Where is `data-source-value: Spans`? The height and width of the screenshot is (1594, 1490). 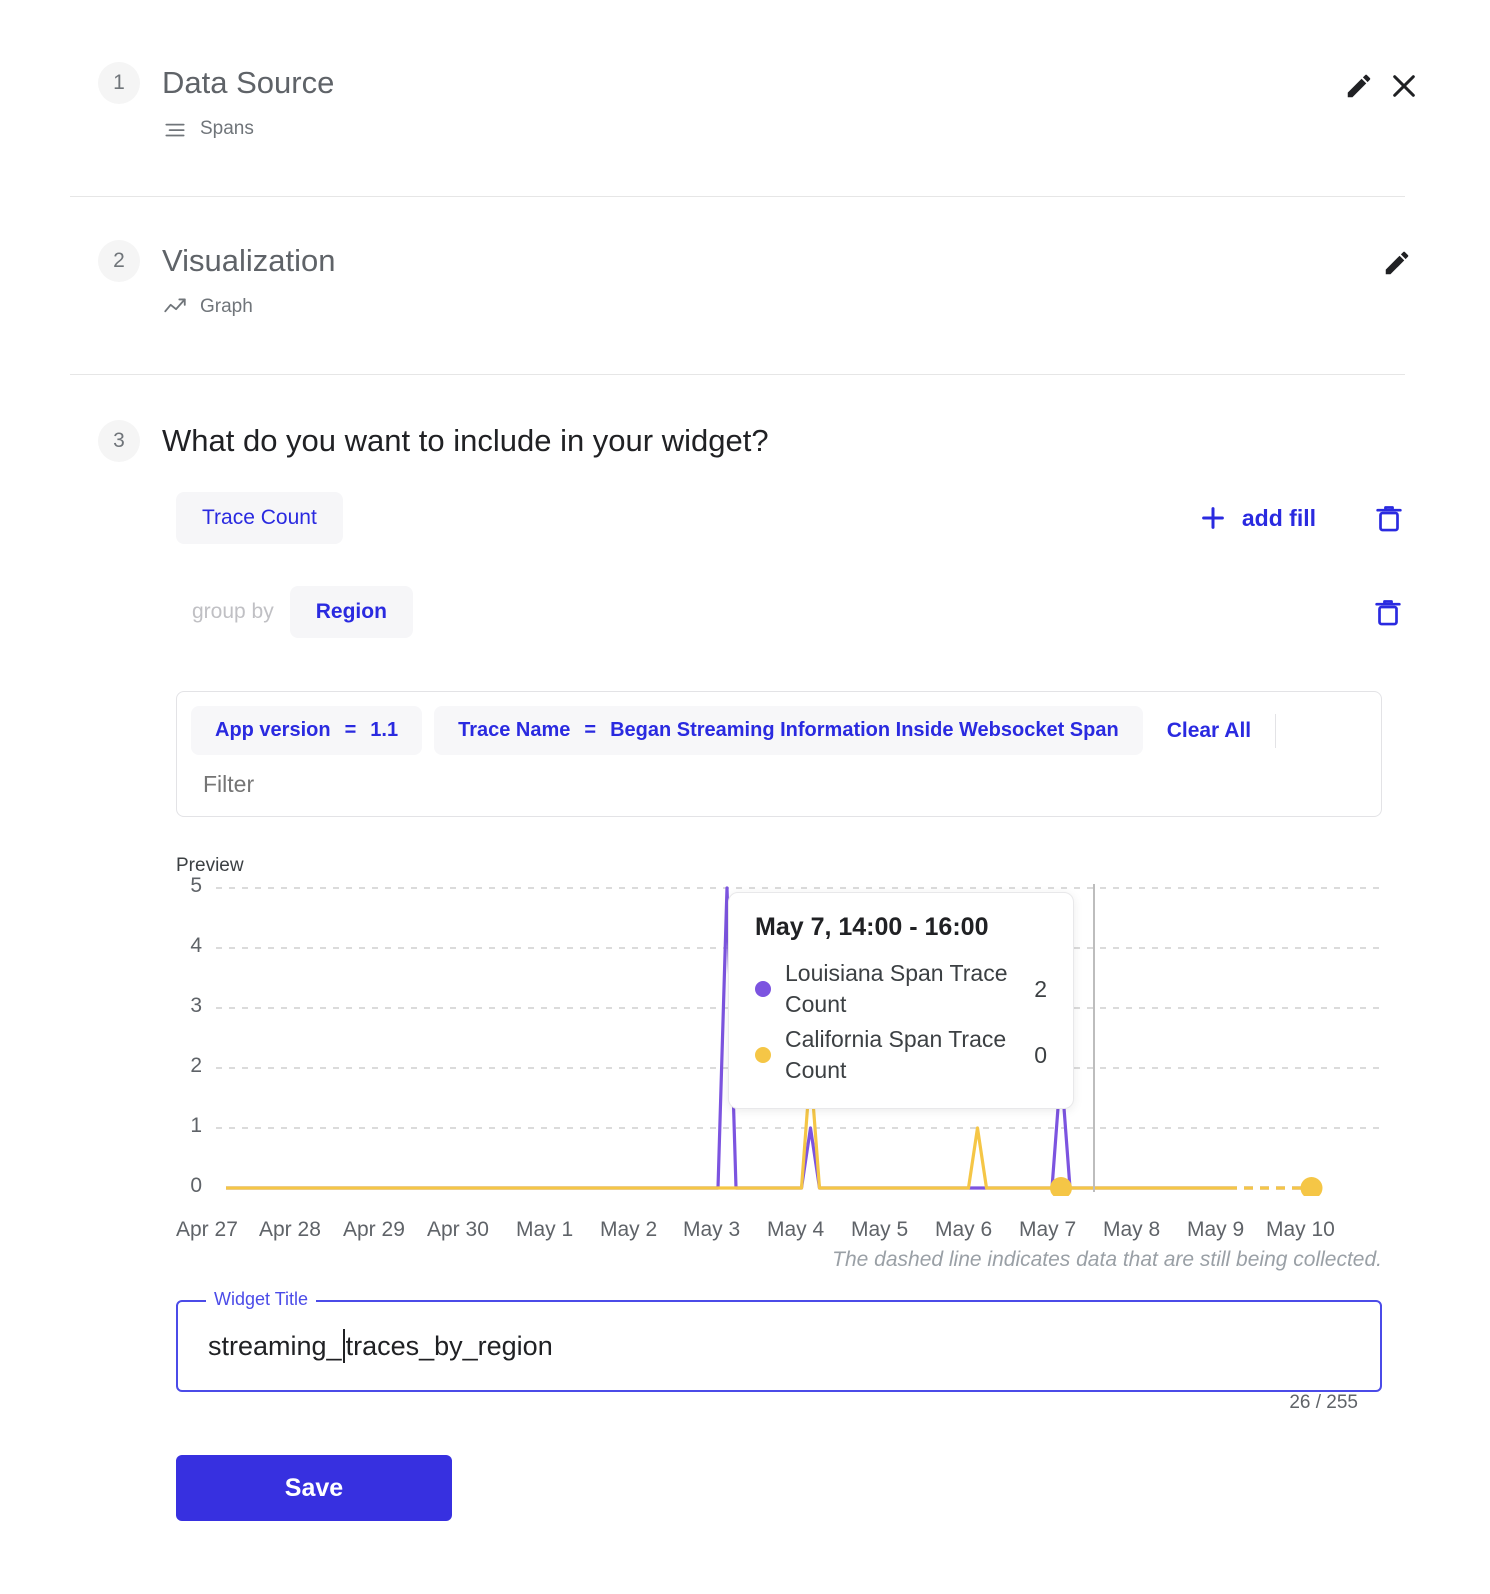
data-source-value: Spans is located at coordinates (826, 129).